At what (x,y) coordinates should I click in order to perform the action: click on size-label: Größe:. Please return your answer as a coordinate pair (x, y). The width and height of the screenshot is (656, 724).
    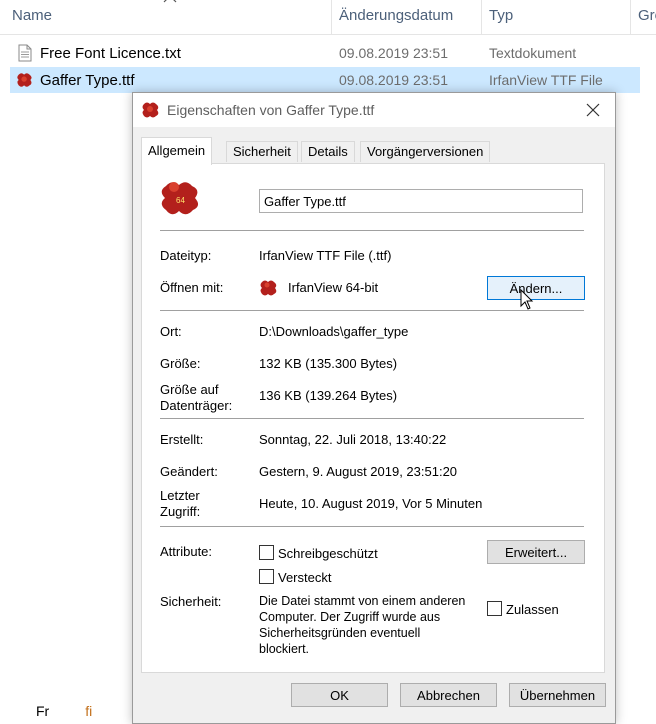
    Looking at the image, I should click on (180, 363).